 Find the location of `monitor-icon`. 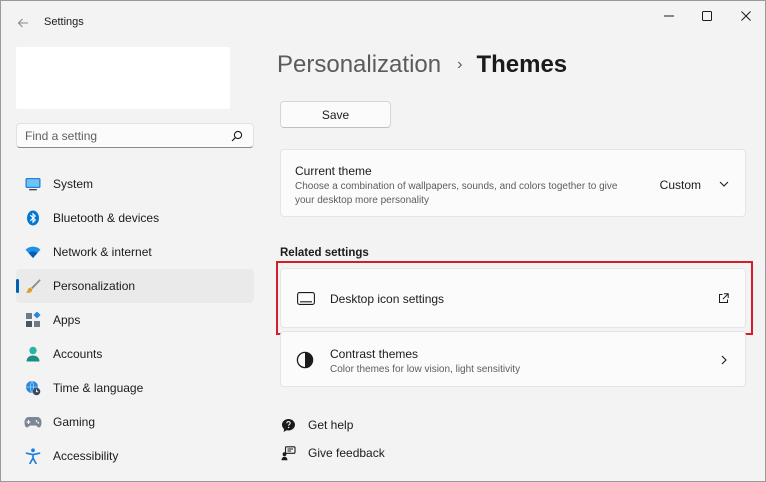

monitor-icon is located at coordinates (33, 184).